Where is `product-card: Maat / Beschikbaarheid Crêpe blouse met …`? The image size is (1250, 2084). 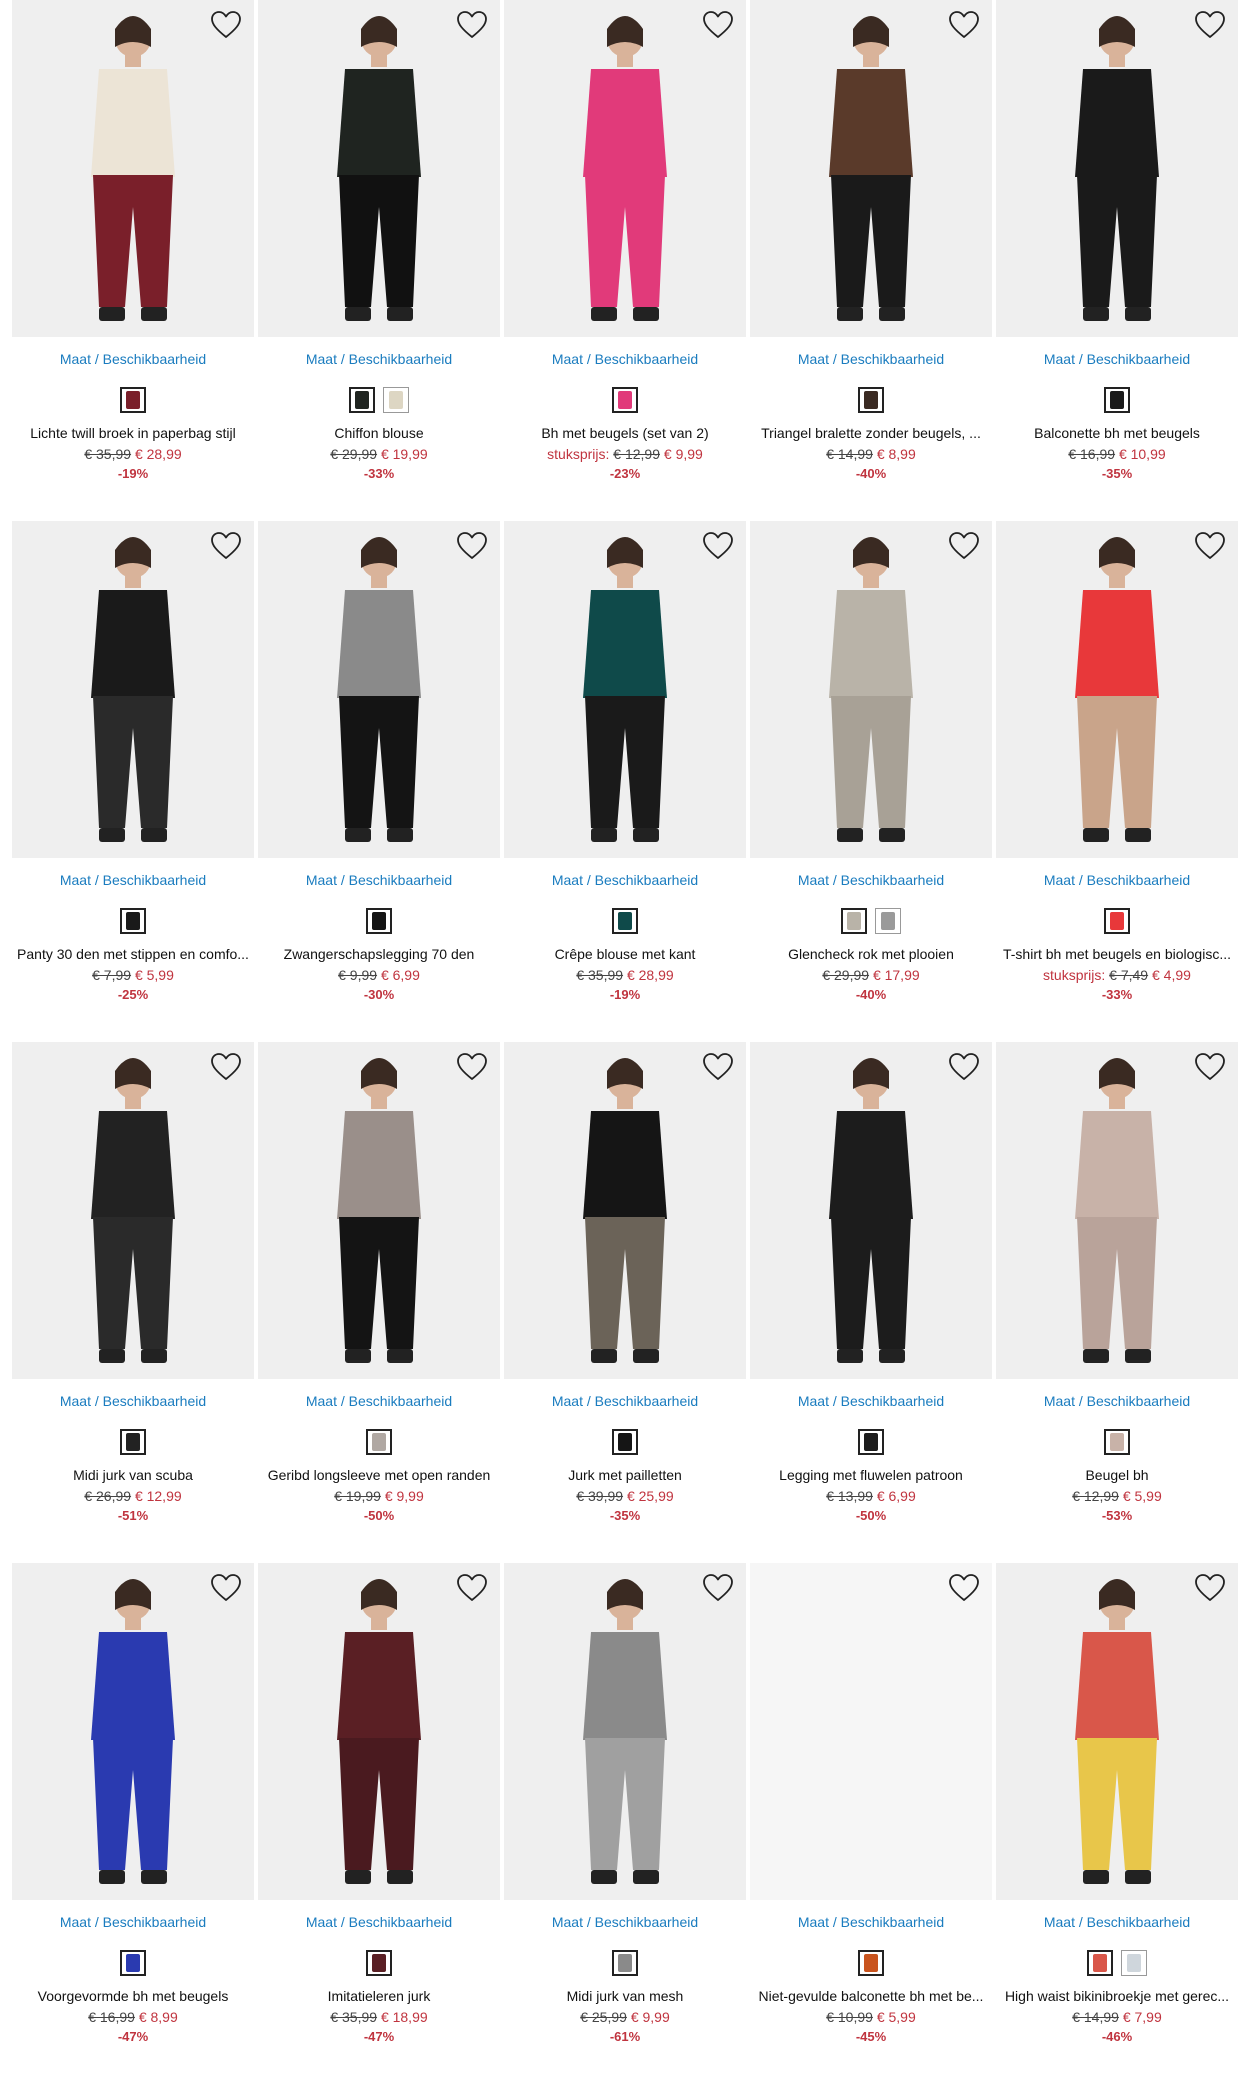 product-card: Maat / Beschikbaarheid Crêpe blouse met … is located at coordinates (625, 781).